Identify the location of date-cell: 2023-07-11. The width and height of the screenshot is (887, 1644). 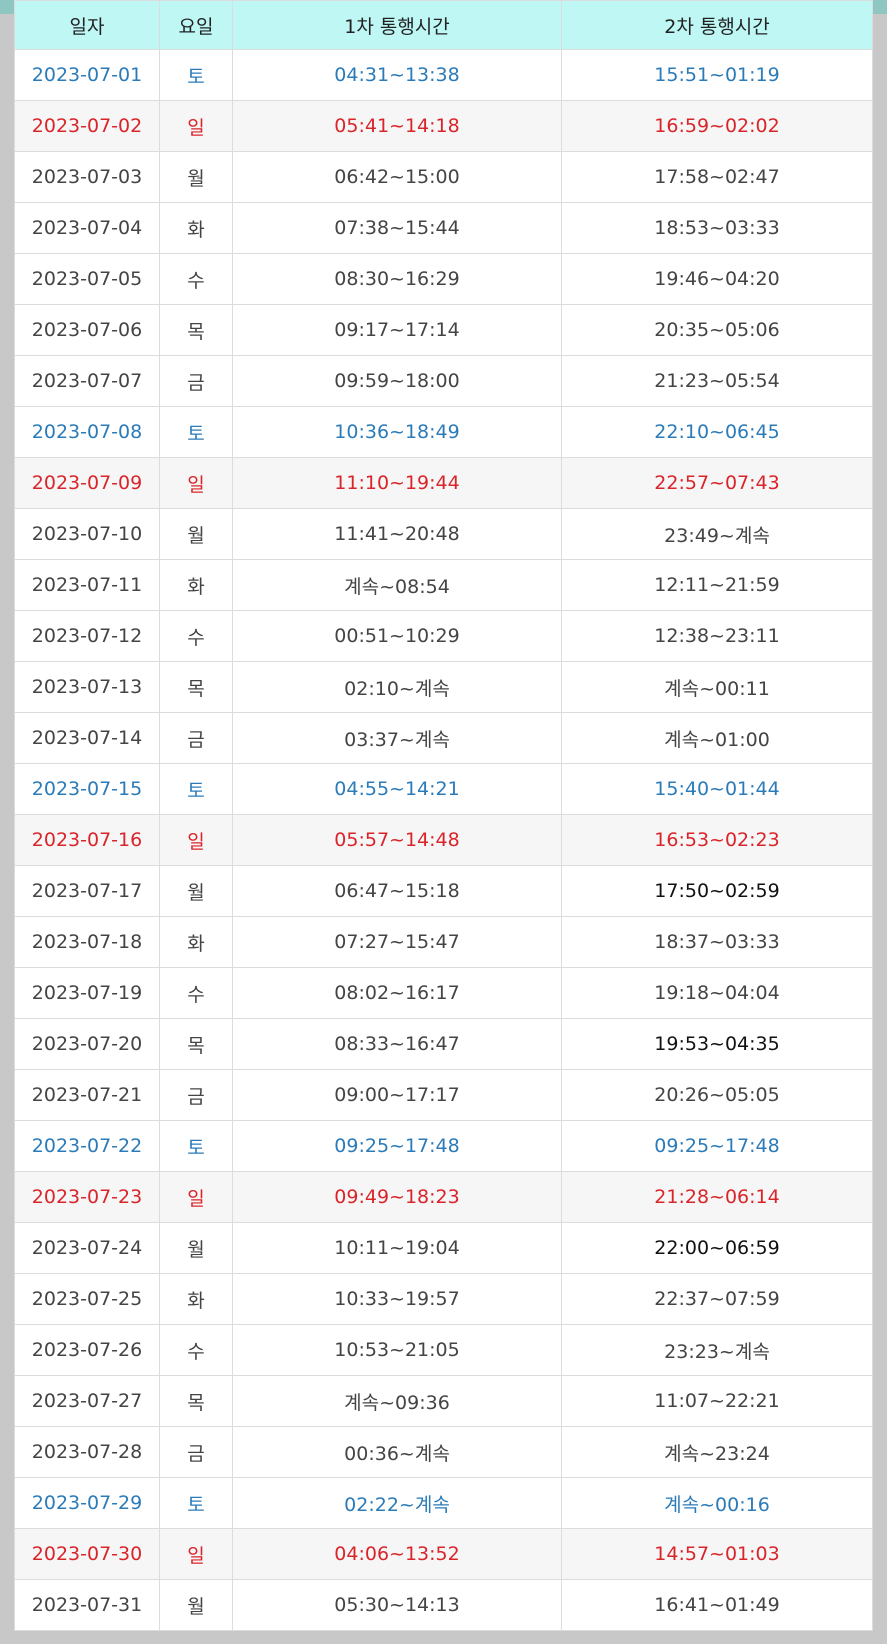
(87, 585).